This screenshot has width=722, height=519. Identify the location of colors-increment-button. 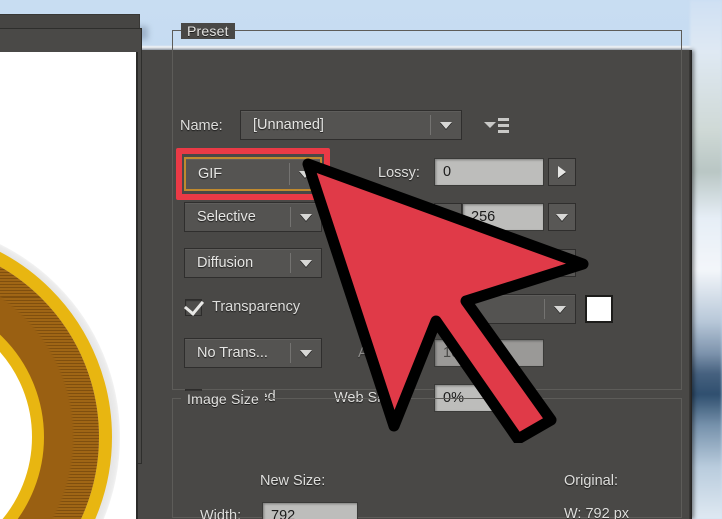
(448, 217).